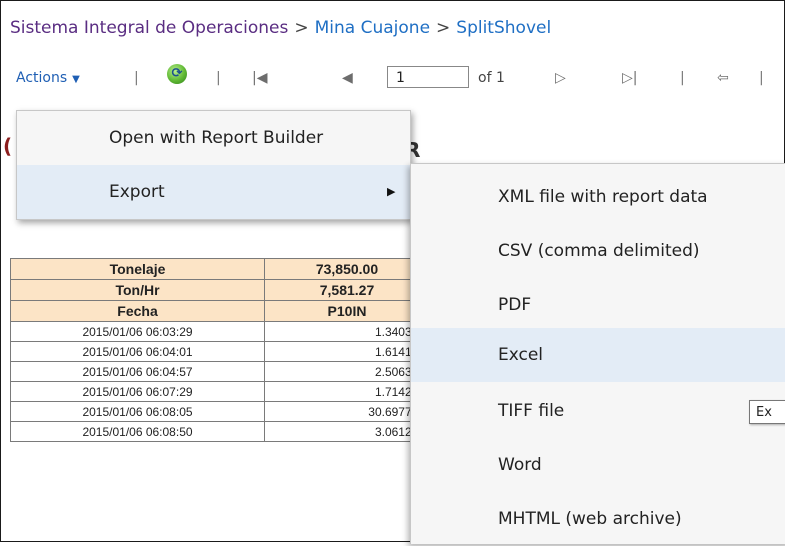  What do you see at coordinates (347, 351) in the screenshot?
I see `table-cell-value: 1.614153` at bounding box center [347, 351].